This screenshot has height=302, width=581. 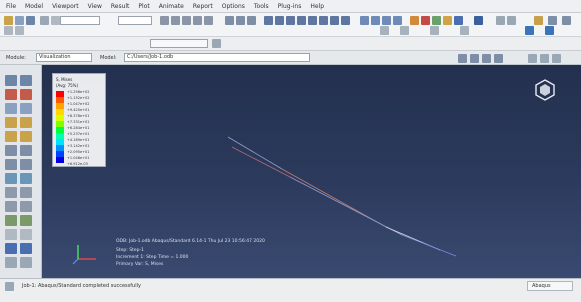 I want to click on perspective-icon, so click(x=345, y=20).